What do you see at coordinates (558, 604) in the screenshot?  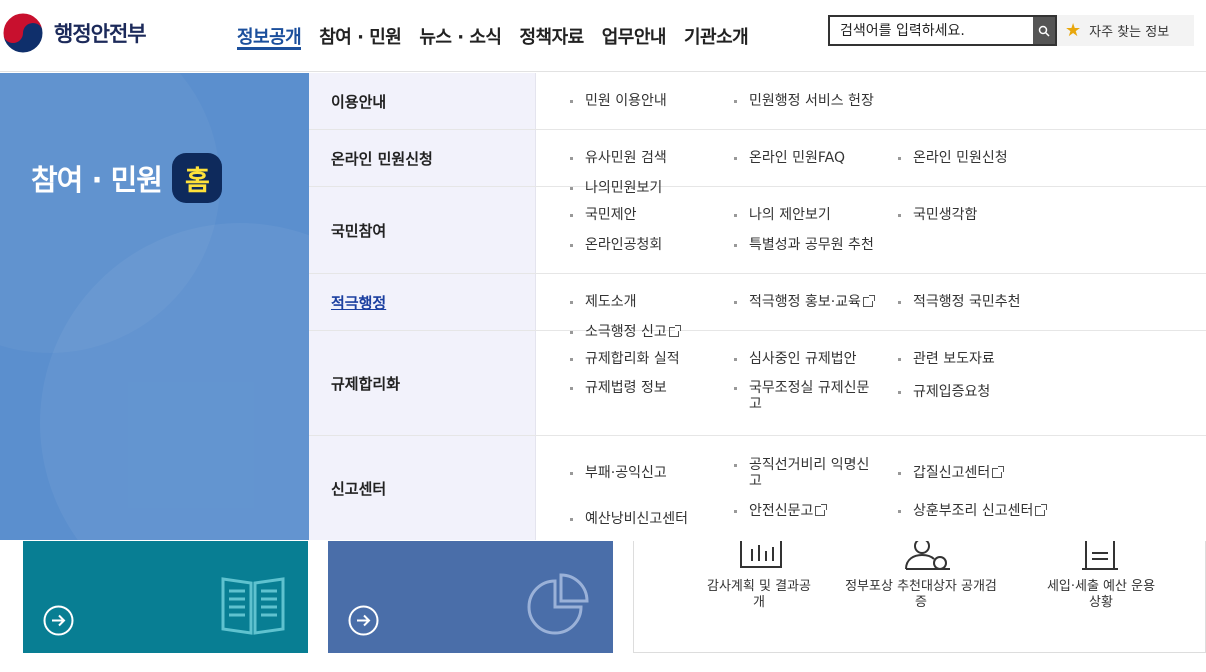 I see `pie-chart-icon` at bounding box center [558, 604].